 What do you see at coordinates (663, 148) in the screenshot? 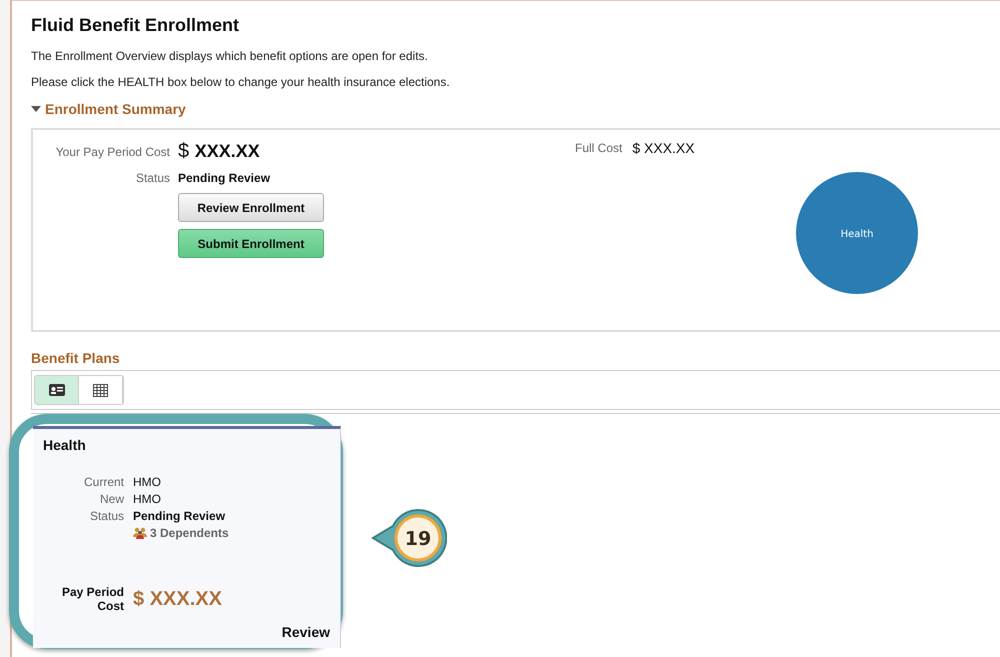
I see `full-cost: $ XXX.XX` at bounding box center [663, 148].